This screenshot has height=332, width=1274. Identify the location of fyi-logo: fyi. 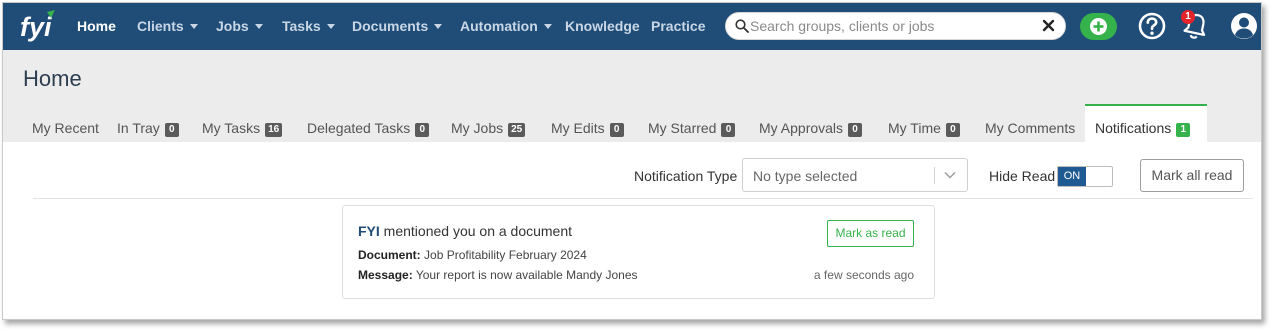
(39, 26).